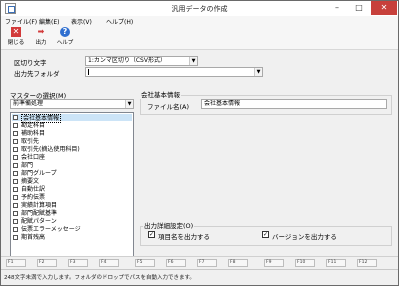  I want to click on list-item: 実績計算項目, so click(72, 205).